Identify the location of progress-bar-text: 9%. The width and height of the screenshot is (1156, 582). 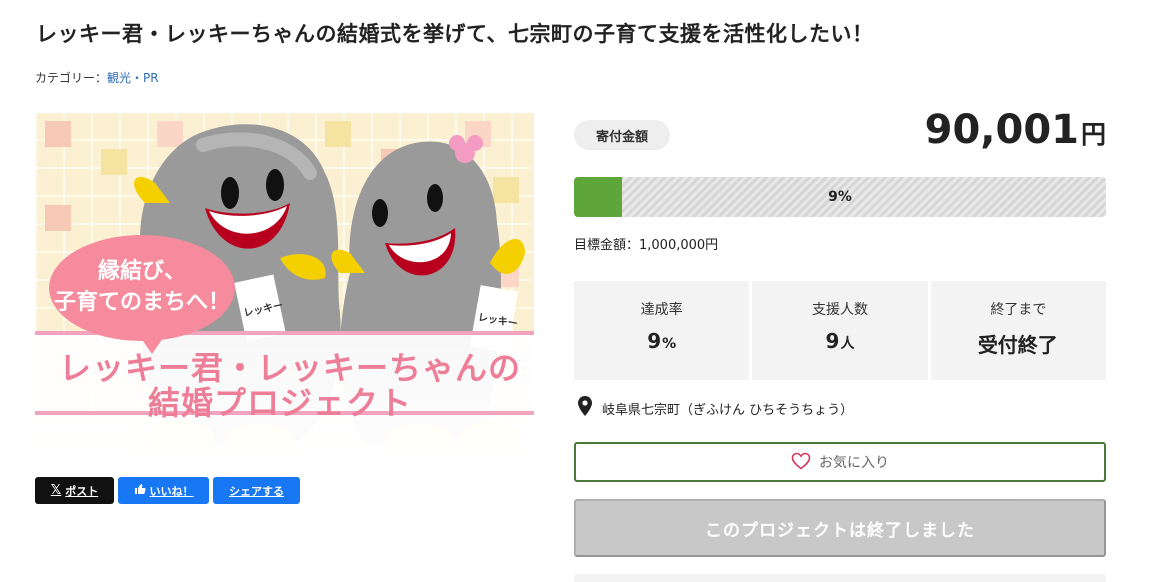
(840, 197).